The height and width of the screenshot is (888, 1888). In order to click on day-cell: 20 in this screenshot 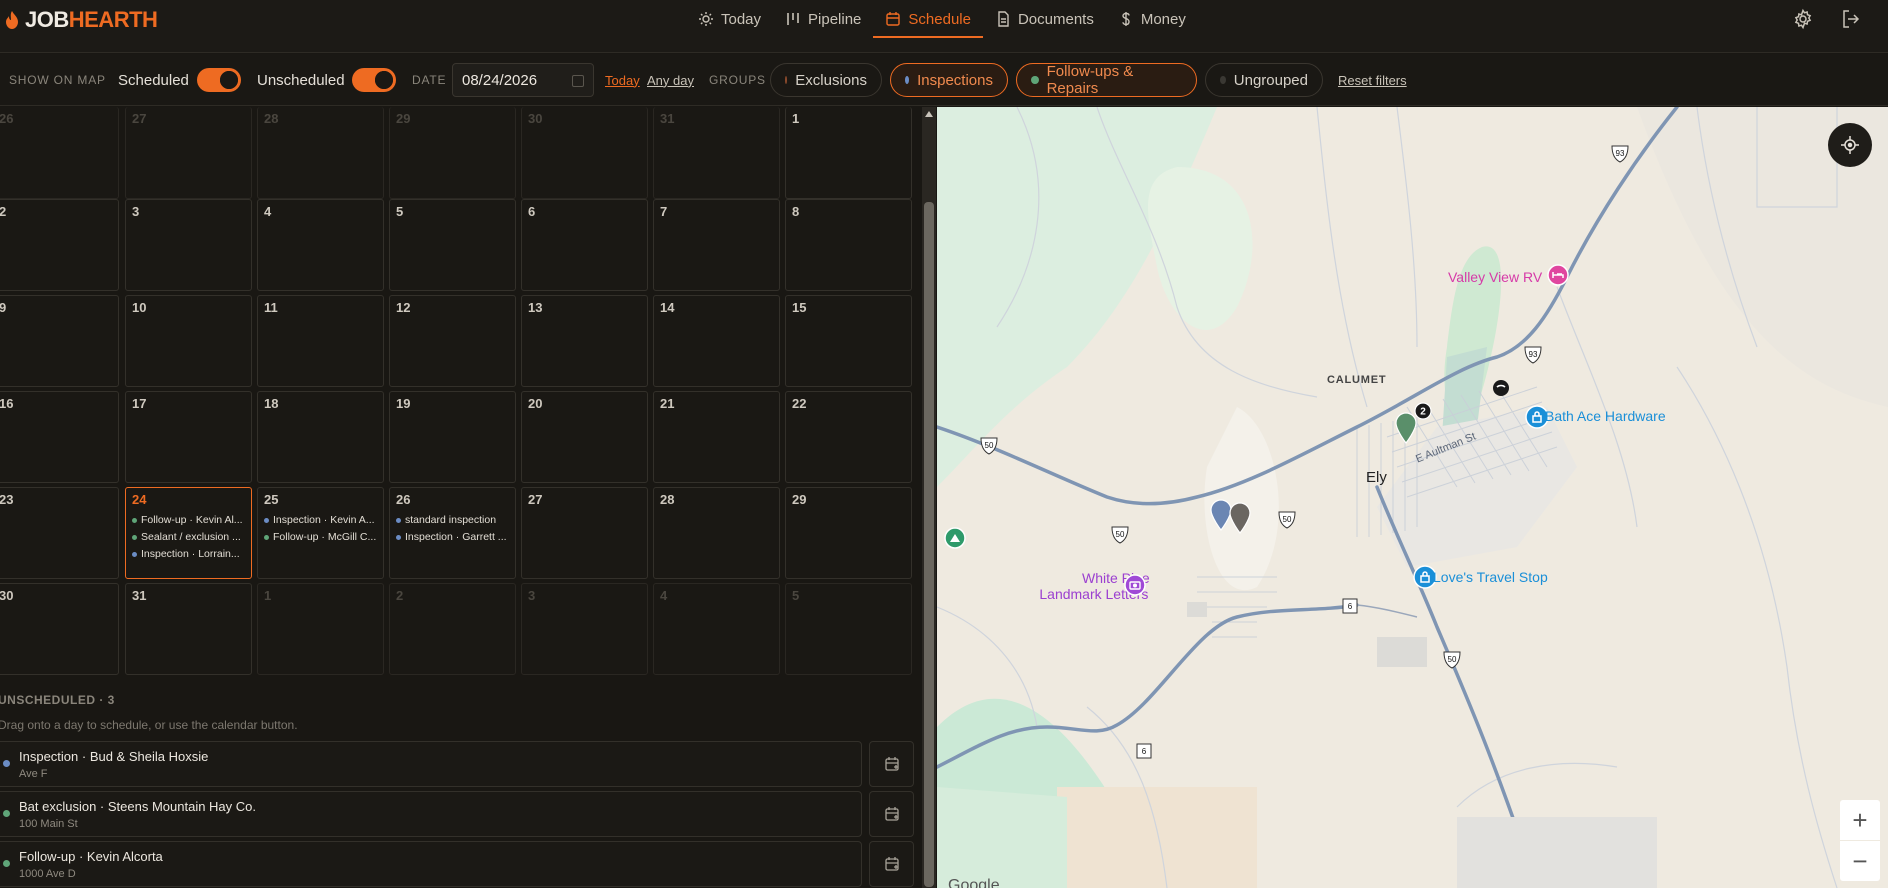, I will do `click(584, 437)`.